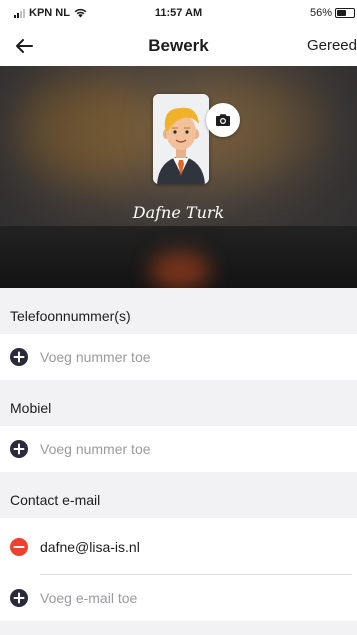 The image size is (357, 635). What do you see at coordinates (95, 449) in the screenshot?
I see `add-mobile-label: Voeg nummer toe` at bounding box center [95, 449].